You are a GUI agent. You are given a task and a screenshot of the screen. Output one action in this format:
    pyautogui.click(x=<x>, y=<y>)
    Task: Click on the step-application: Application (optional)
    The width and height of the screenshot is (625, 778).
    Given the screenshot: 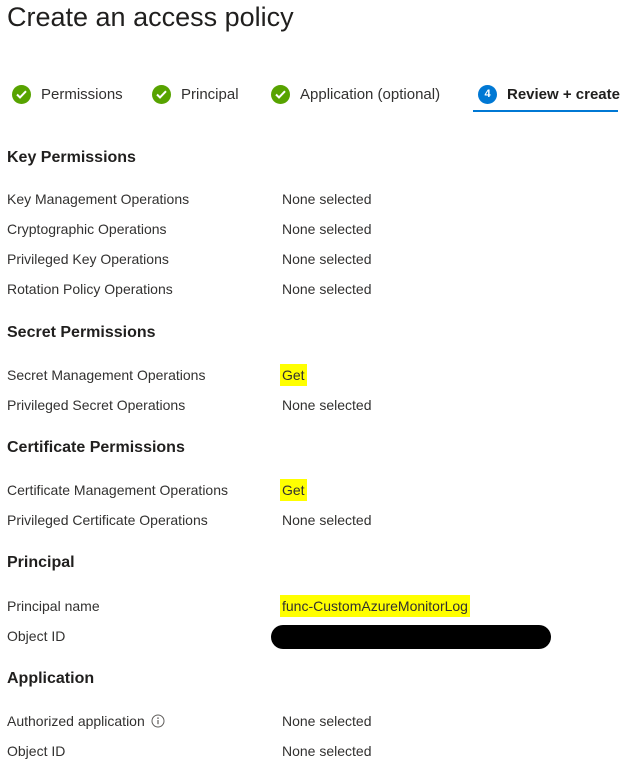 What is the action you would take?
    pyautogui.click(x=355, y=94)
    